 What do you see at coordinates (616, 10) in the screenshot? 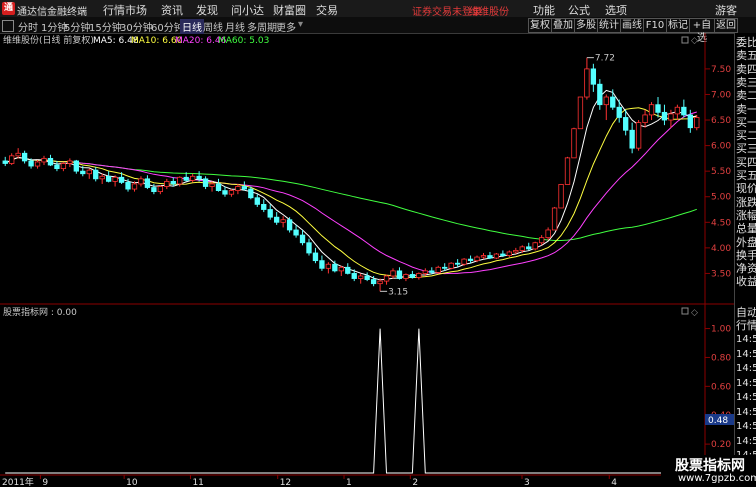
I see `menu-item-options: 选项` at bounding box center [616, 10].